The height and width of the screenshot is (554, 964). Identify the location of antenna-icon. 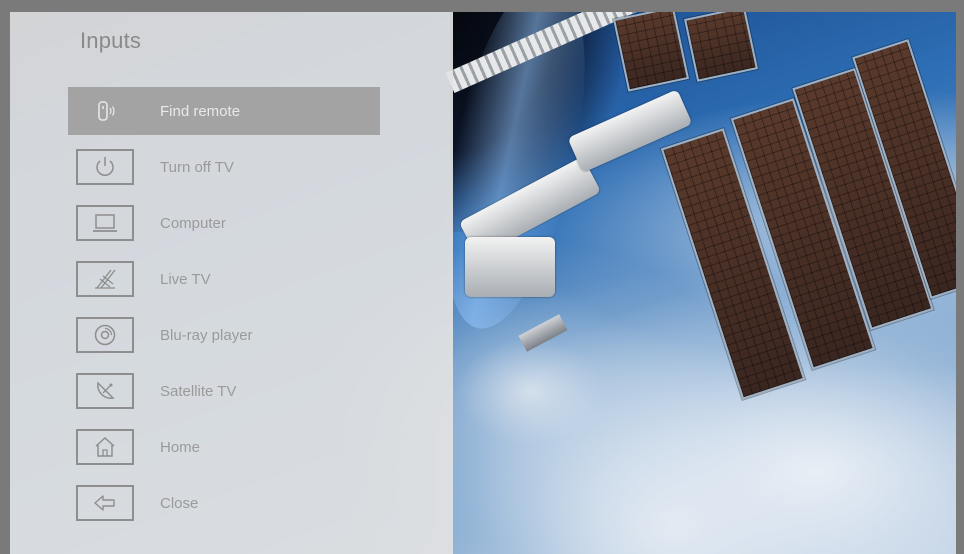
(105, 279).